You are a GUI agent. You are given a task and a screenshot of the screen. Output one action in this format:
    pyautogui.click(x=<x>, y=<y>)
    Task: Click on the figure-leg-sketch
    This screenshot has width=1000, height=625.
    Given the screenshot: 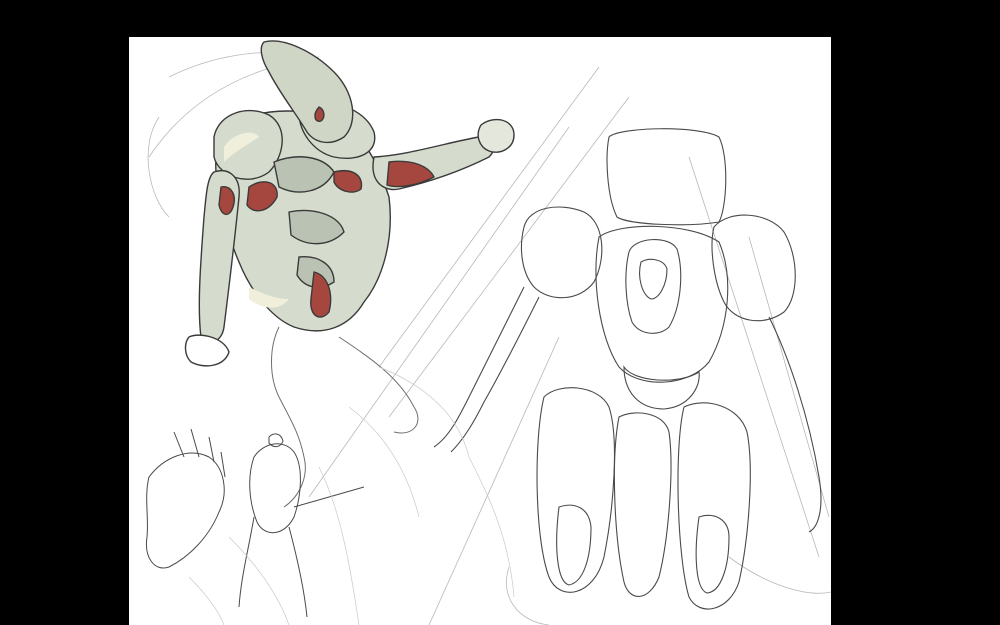 What is the action you would take?
    pyautogui.click(x=345, y=417)
    